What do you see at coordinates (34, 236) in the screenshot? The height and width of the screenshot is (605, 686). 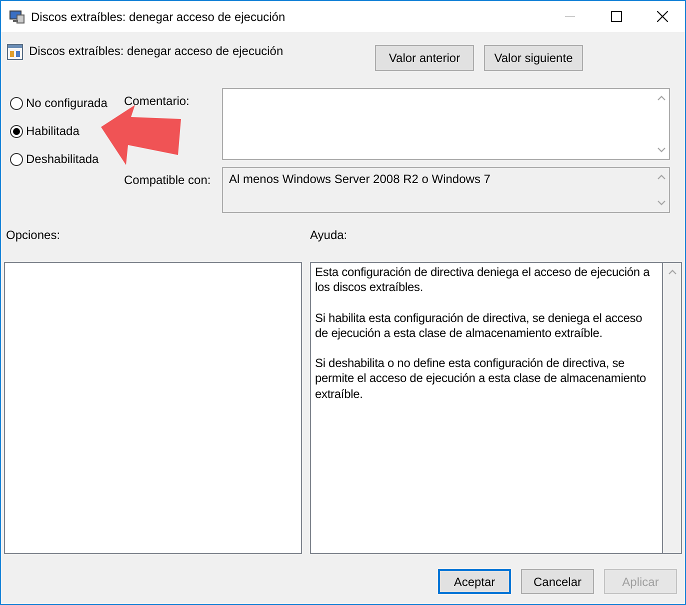 I see `section-label: Opciones:` at bounding box center [34, 236].